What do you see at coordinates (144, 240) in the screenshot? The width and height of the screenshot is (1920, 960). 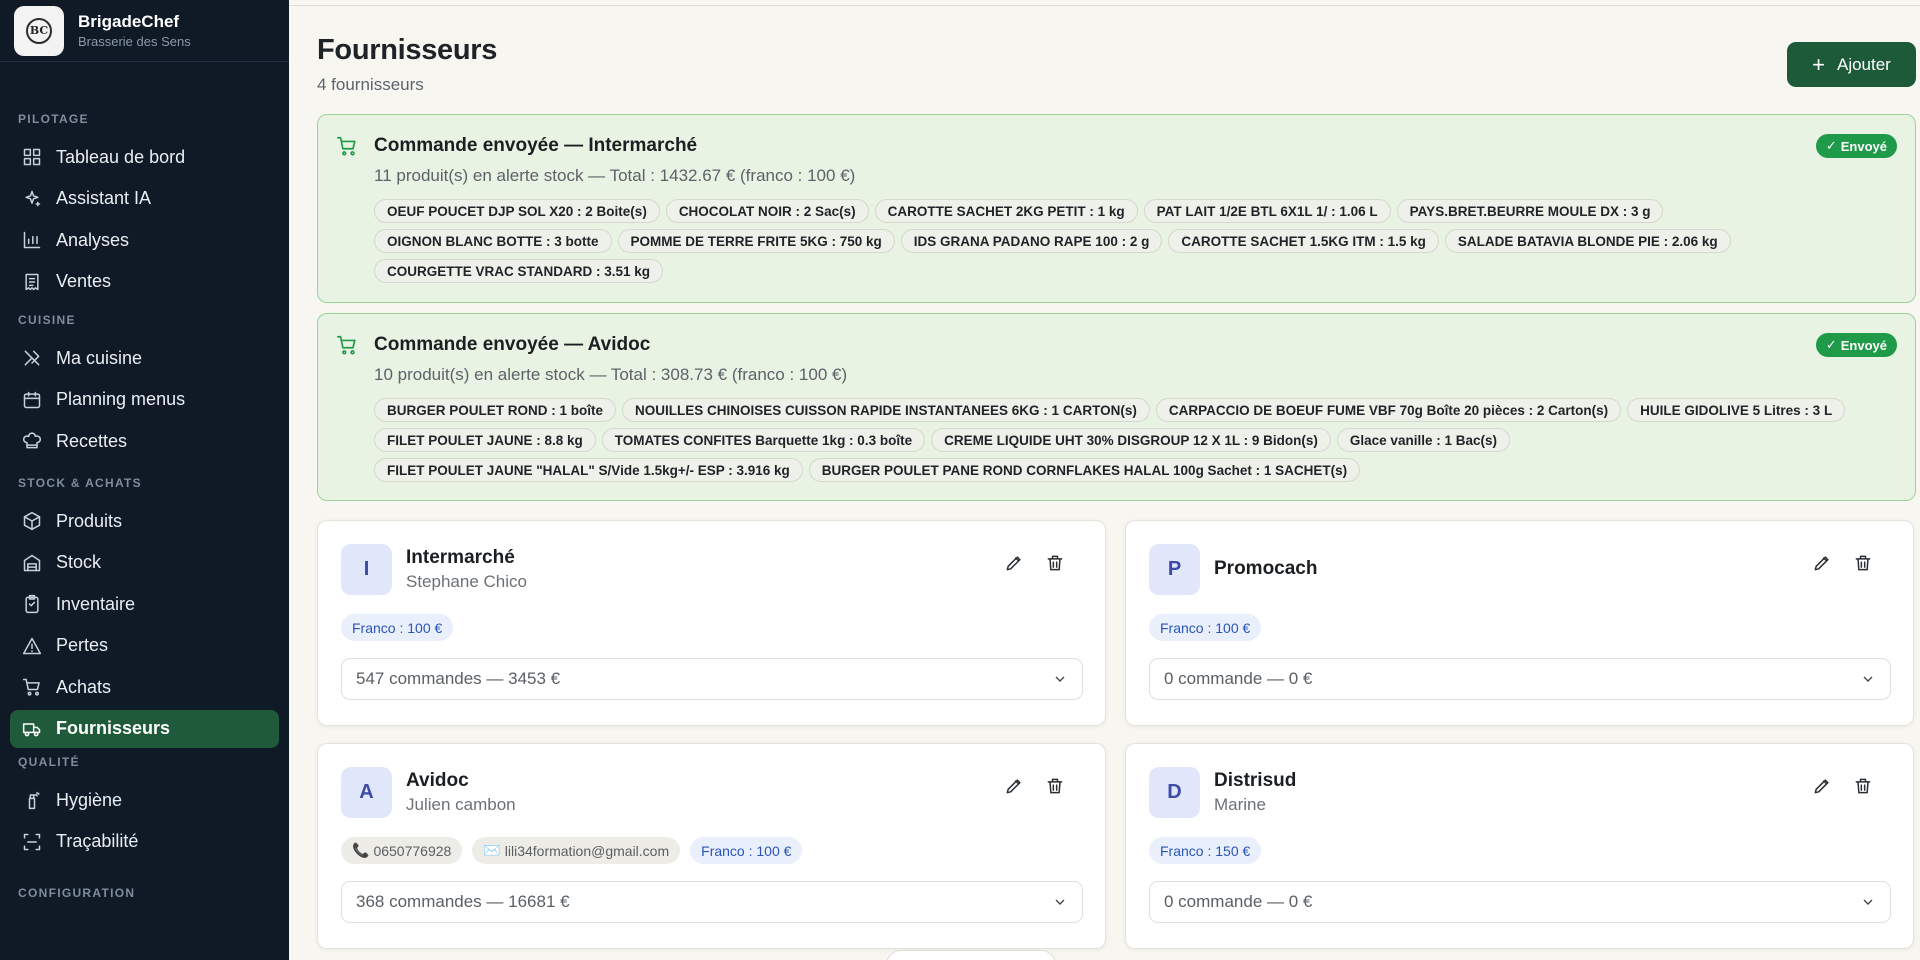 I see `sidebar-item-analyses: Analyses` at bounding box center [144, 240].